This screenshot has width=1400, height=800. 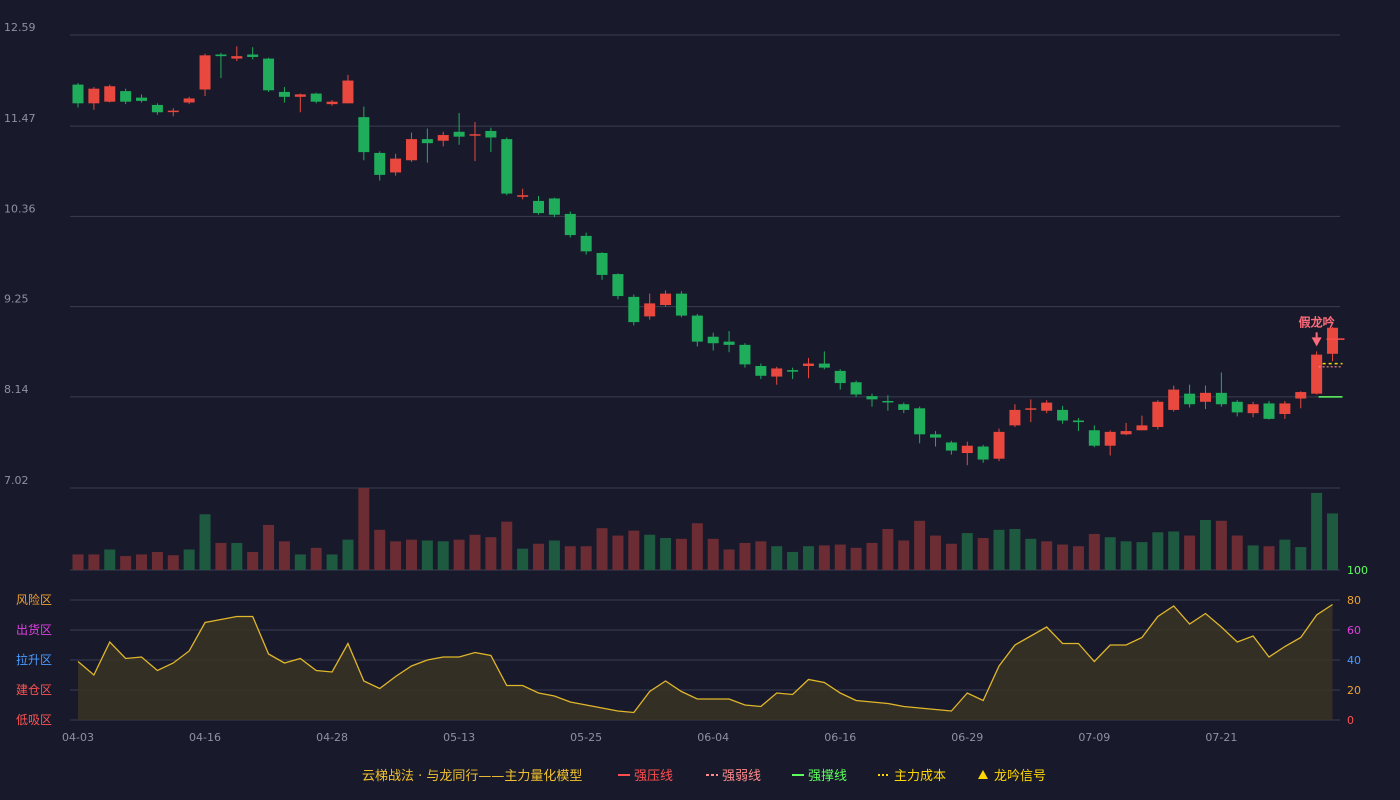 What do you see at coordinates (16, 389) in the screenshot?
I see `price-tick-label: 8.14` at bounding box center [16, 389].